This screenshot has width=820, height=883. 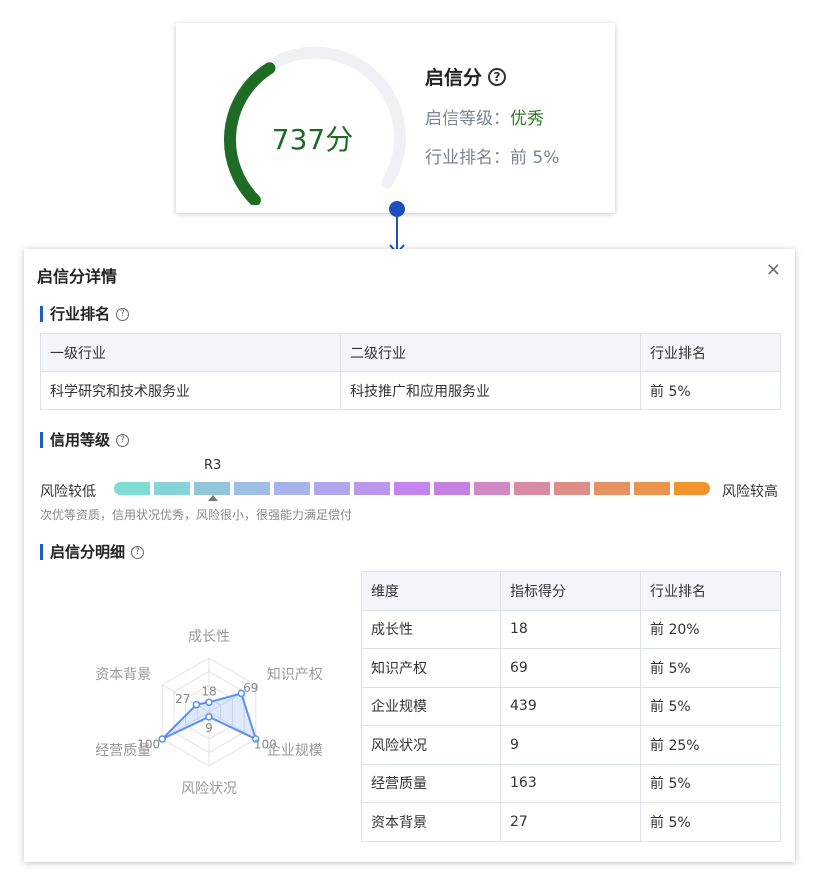 I want to click on table-cell: 27, so click(x=570, y=822).